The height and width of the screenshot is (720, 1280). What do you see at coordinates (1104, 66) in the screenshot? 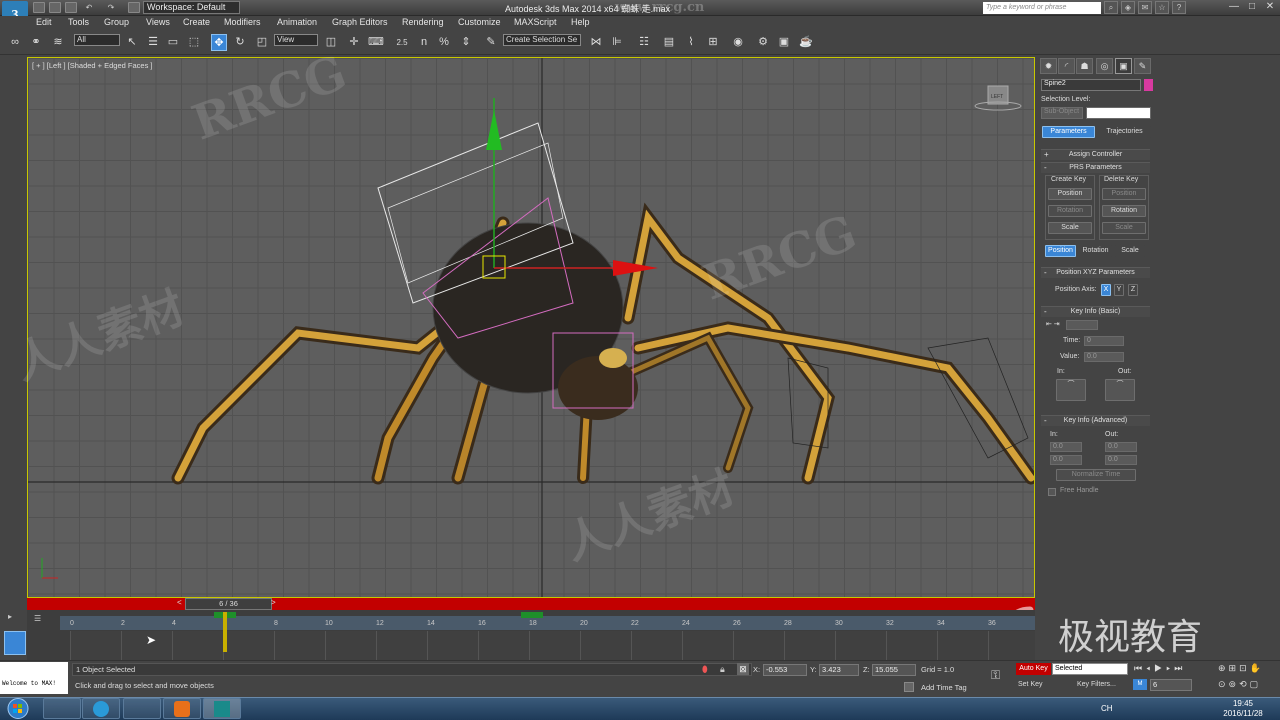
I see `motion-panel-icon: ◎` at bounding box center [1104, 66].